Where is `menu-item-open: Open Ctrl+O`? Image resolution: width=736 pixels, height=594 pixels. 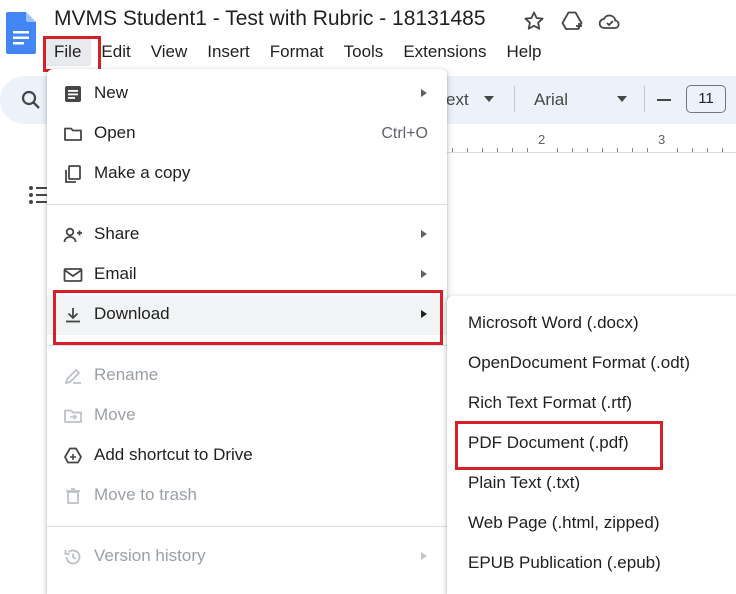 menu-item-open: Open Ctrl+O is located at coordinates (247, 134).